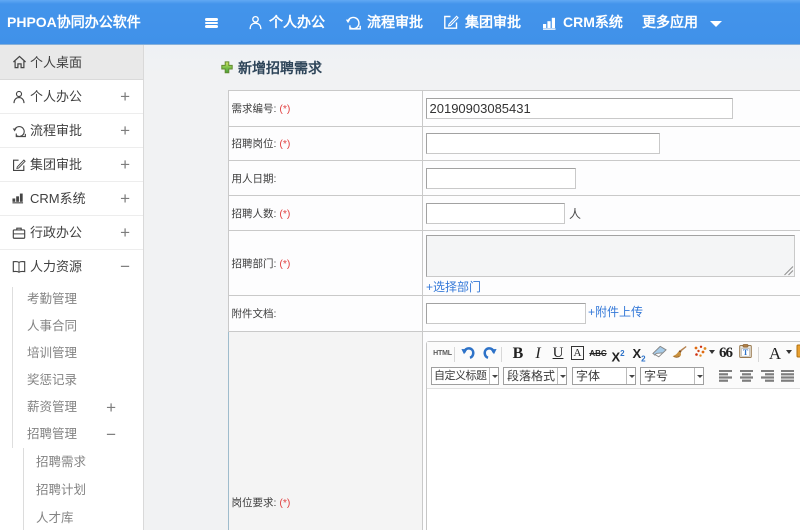 This screenshot has height=530, width=800. I want to click on svg-text: T, so click(746, 352).